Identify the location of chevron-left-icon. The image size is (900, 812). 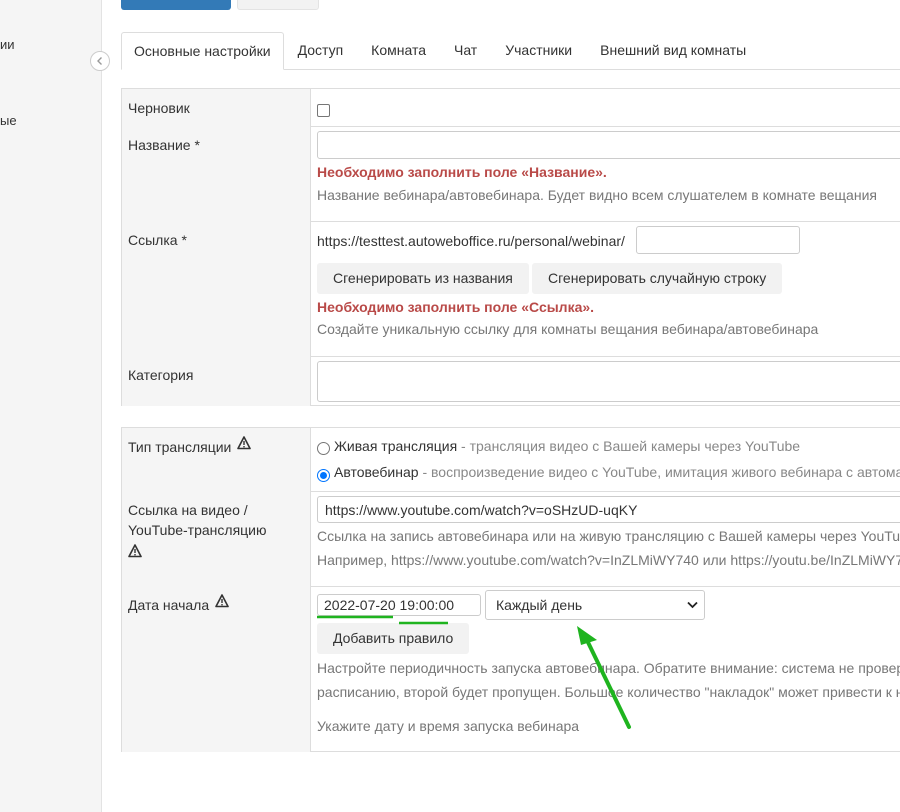
(99, 61).